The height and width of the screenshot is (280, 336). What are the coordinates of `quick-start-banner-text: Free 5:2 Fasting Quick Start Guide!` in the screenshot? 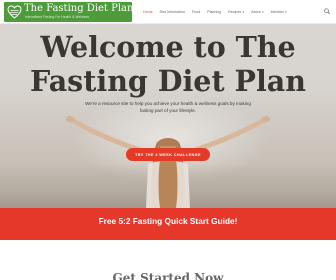 It's located at (168, 221).